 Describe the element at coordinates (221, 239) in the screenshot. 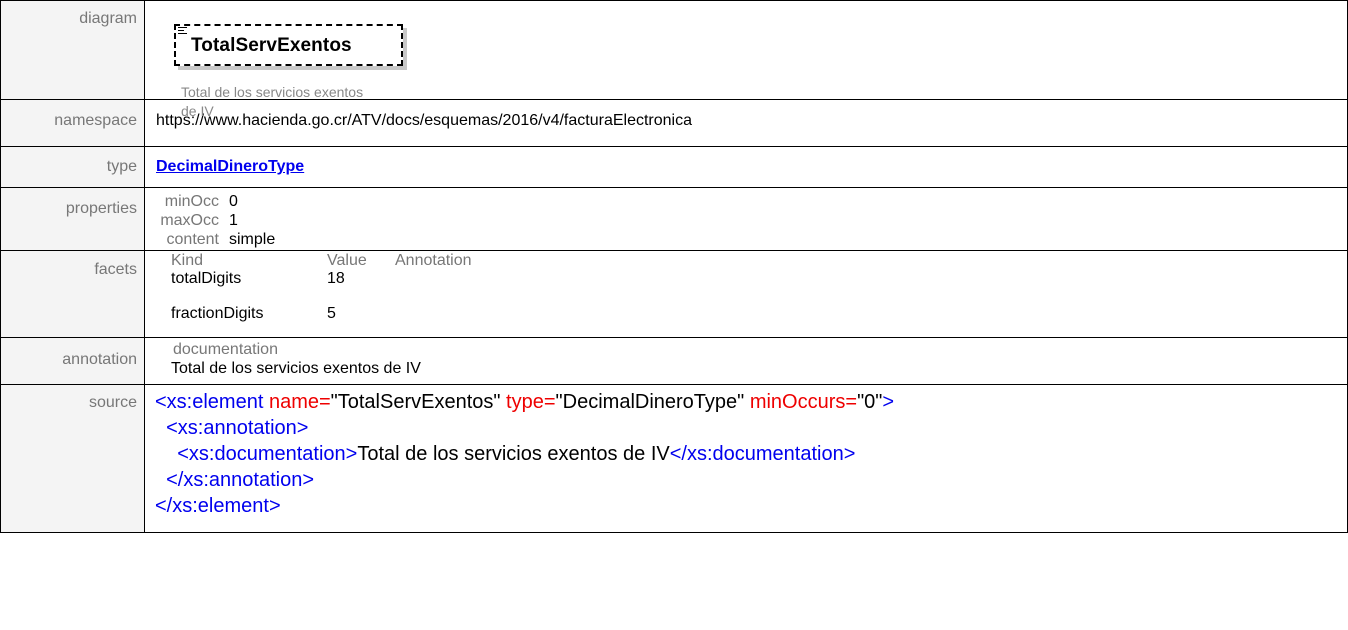

I see `property-row: content simple` at that location.